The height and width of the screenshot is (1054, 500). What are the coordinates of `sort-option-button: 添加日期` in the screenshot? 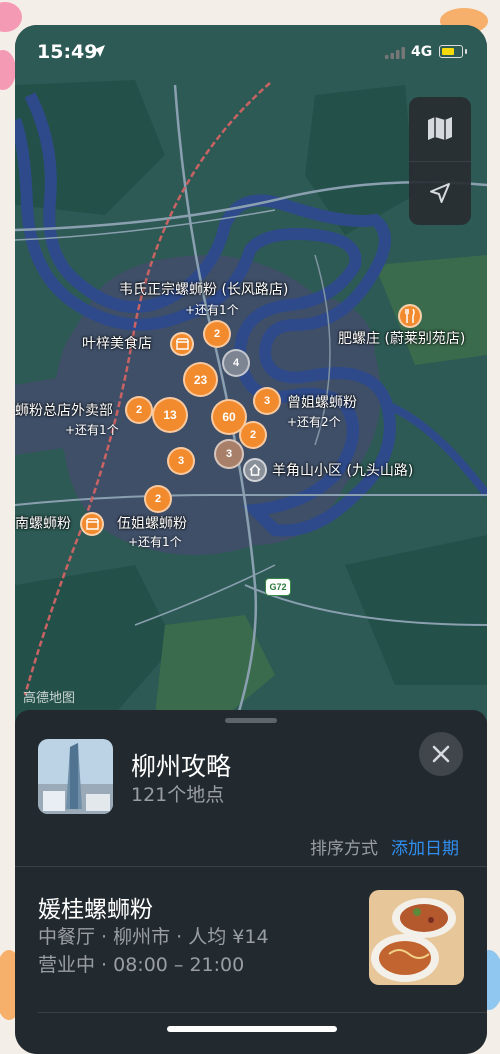 It's located at (425, 846).